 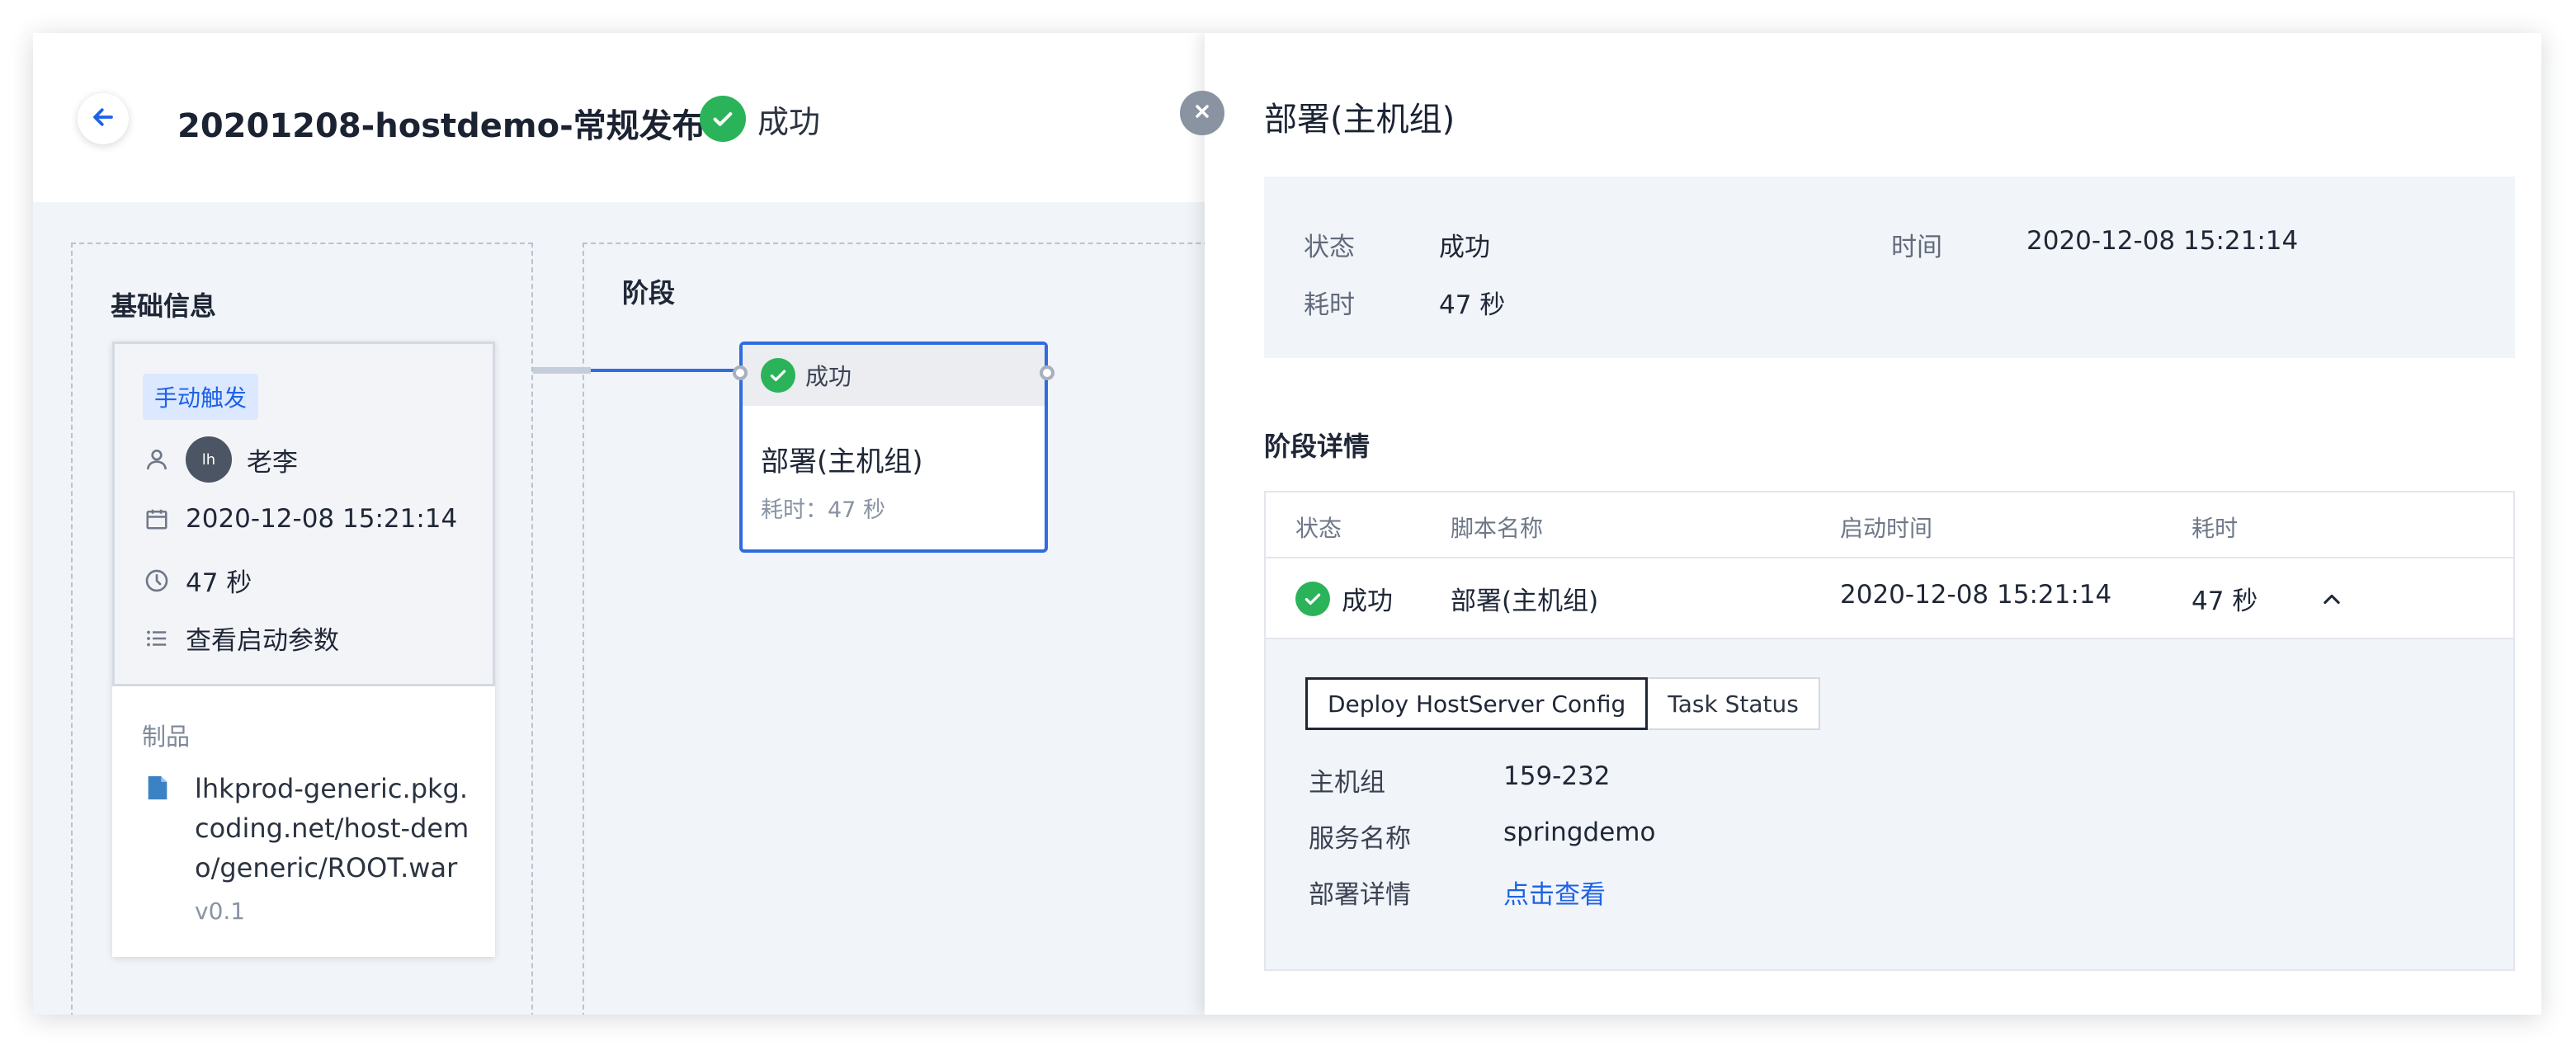 What do you see at coordinates (1579, 832) in the screenshot?
I see `service-name-value: springdemo` at bounding box center [1579, 832].